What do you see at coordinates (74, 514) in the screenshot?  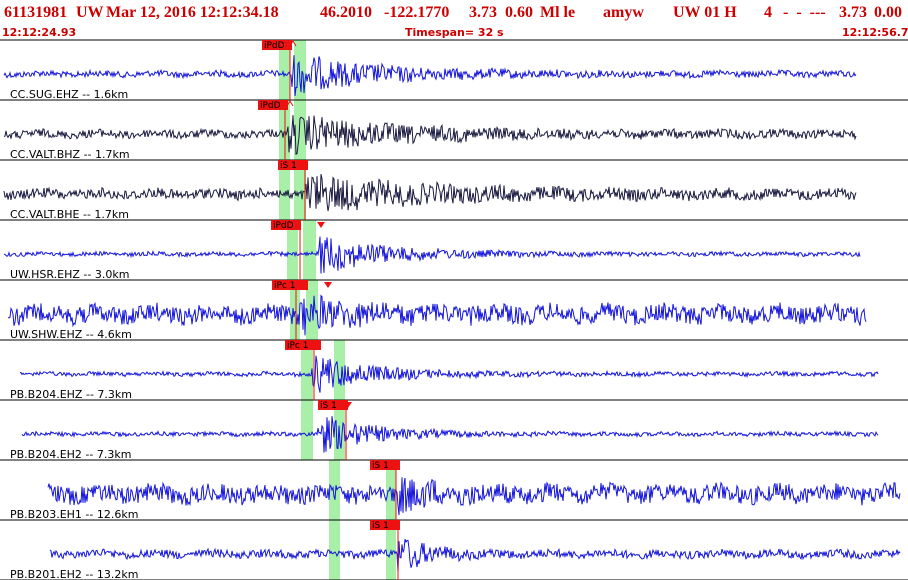 I see `trace-station-label: PB.B203.EH1 -- 12.6km` at bounding box center [74, 514].